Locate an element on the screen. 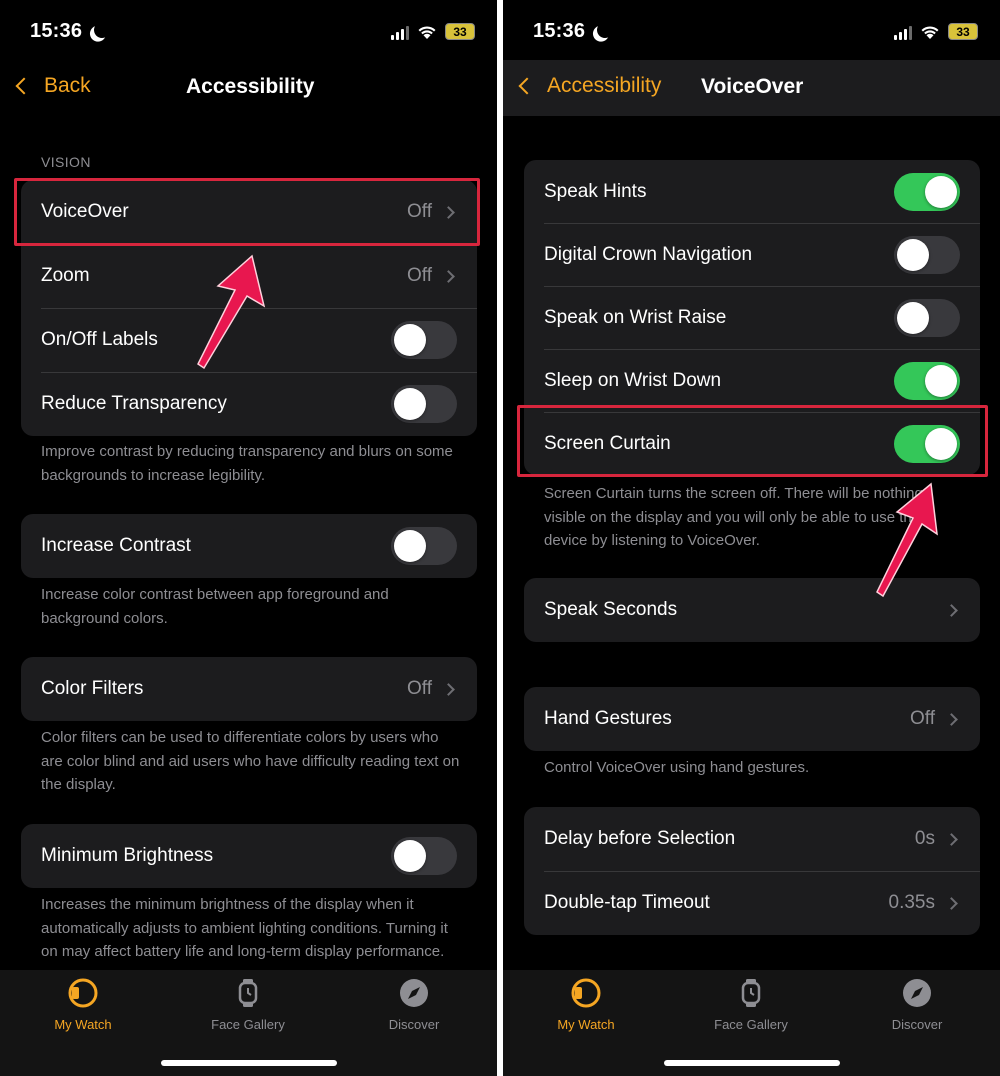  row-label: Zoom is located at coordinates (65, 275).